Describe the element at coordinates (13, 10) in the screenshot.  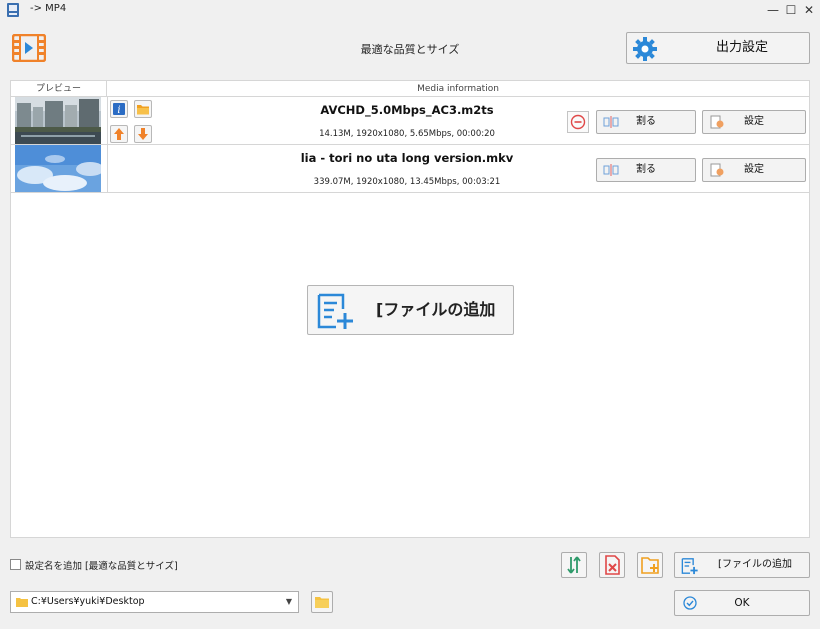
I see `app-icon` at that location.